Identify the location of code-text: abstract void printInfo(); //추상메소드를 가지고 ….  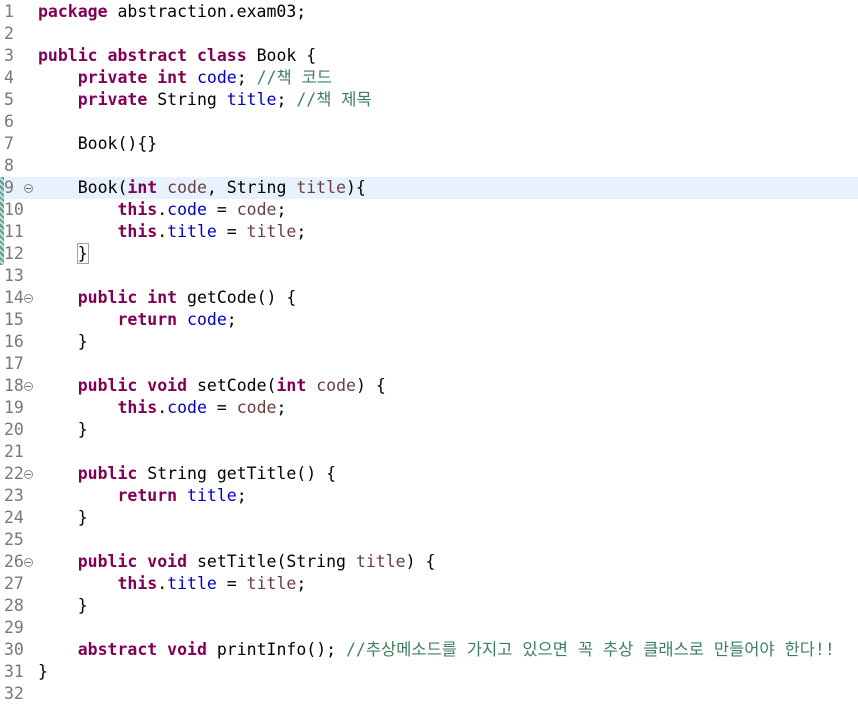
(436, 650).